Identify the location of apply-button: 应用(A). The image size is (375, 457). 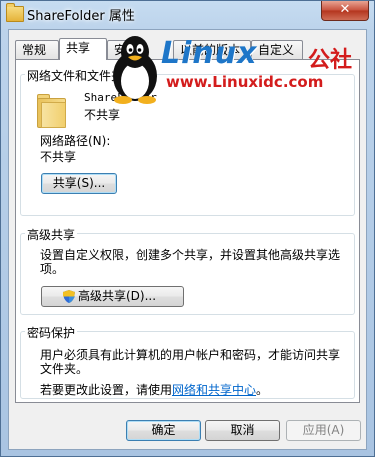
(323, 430).